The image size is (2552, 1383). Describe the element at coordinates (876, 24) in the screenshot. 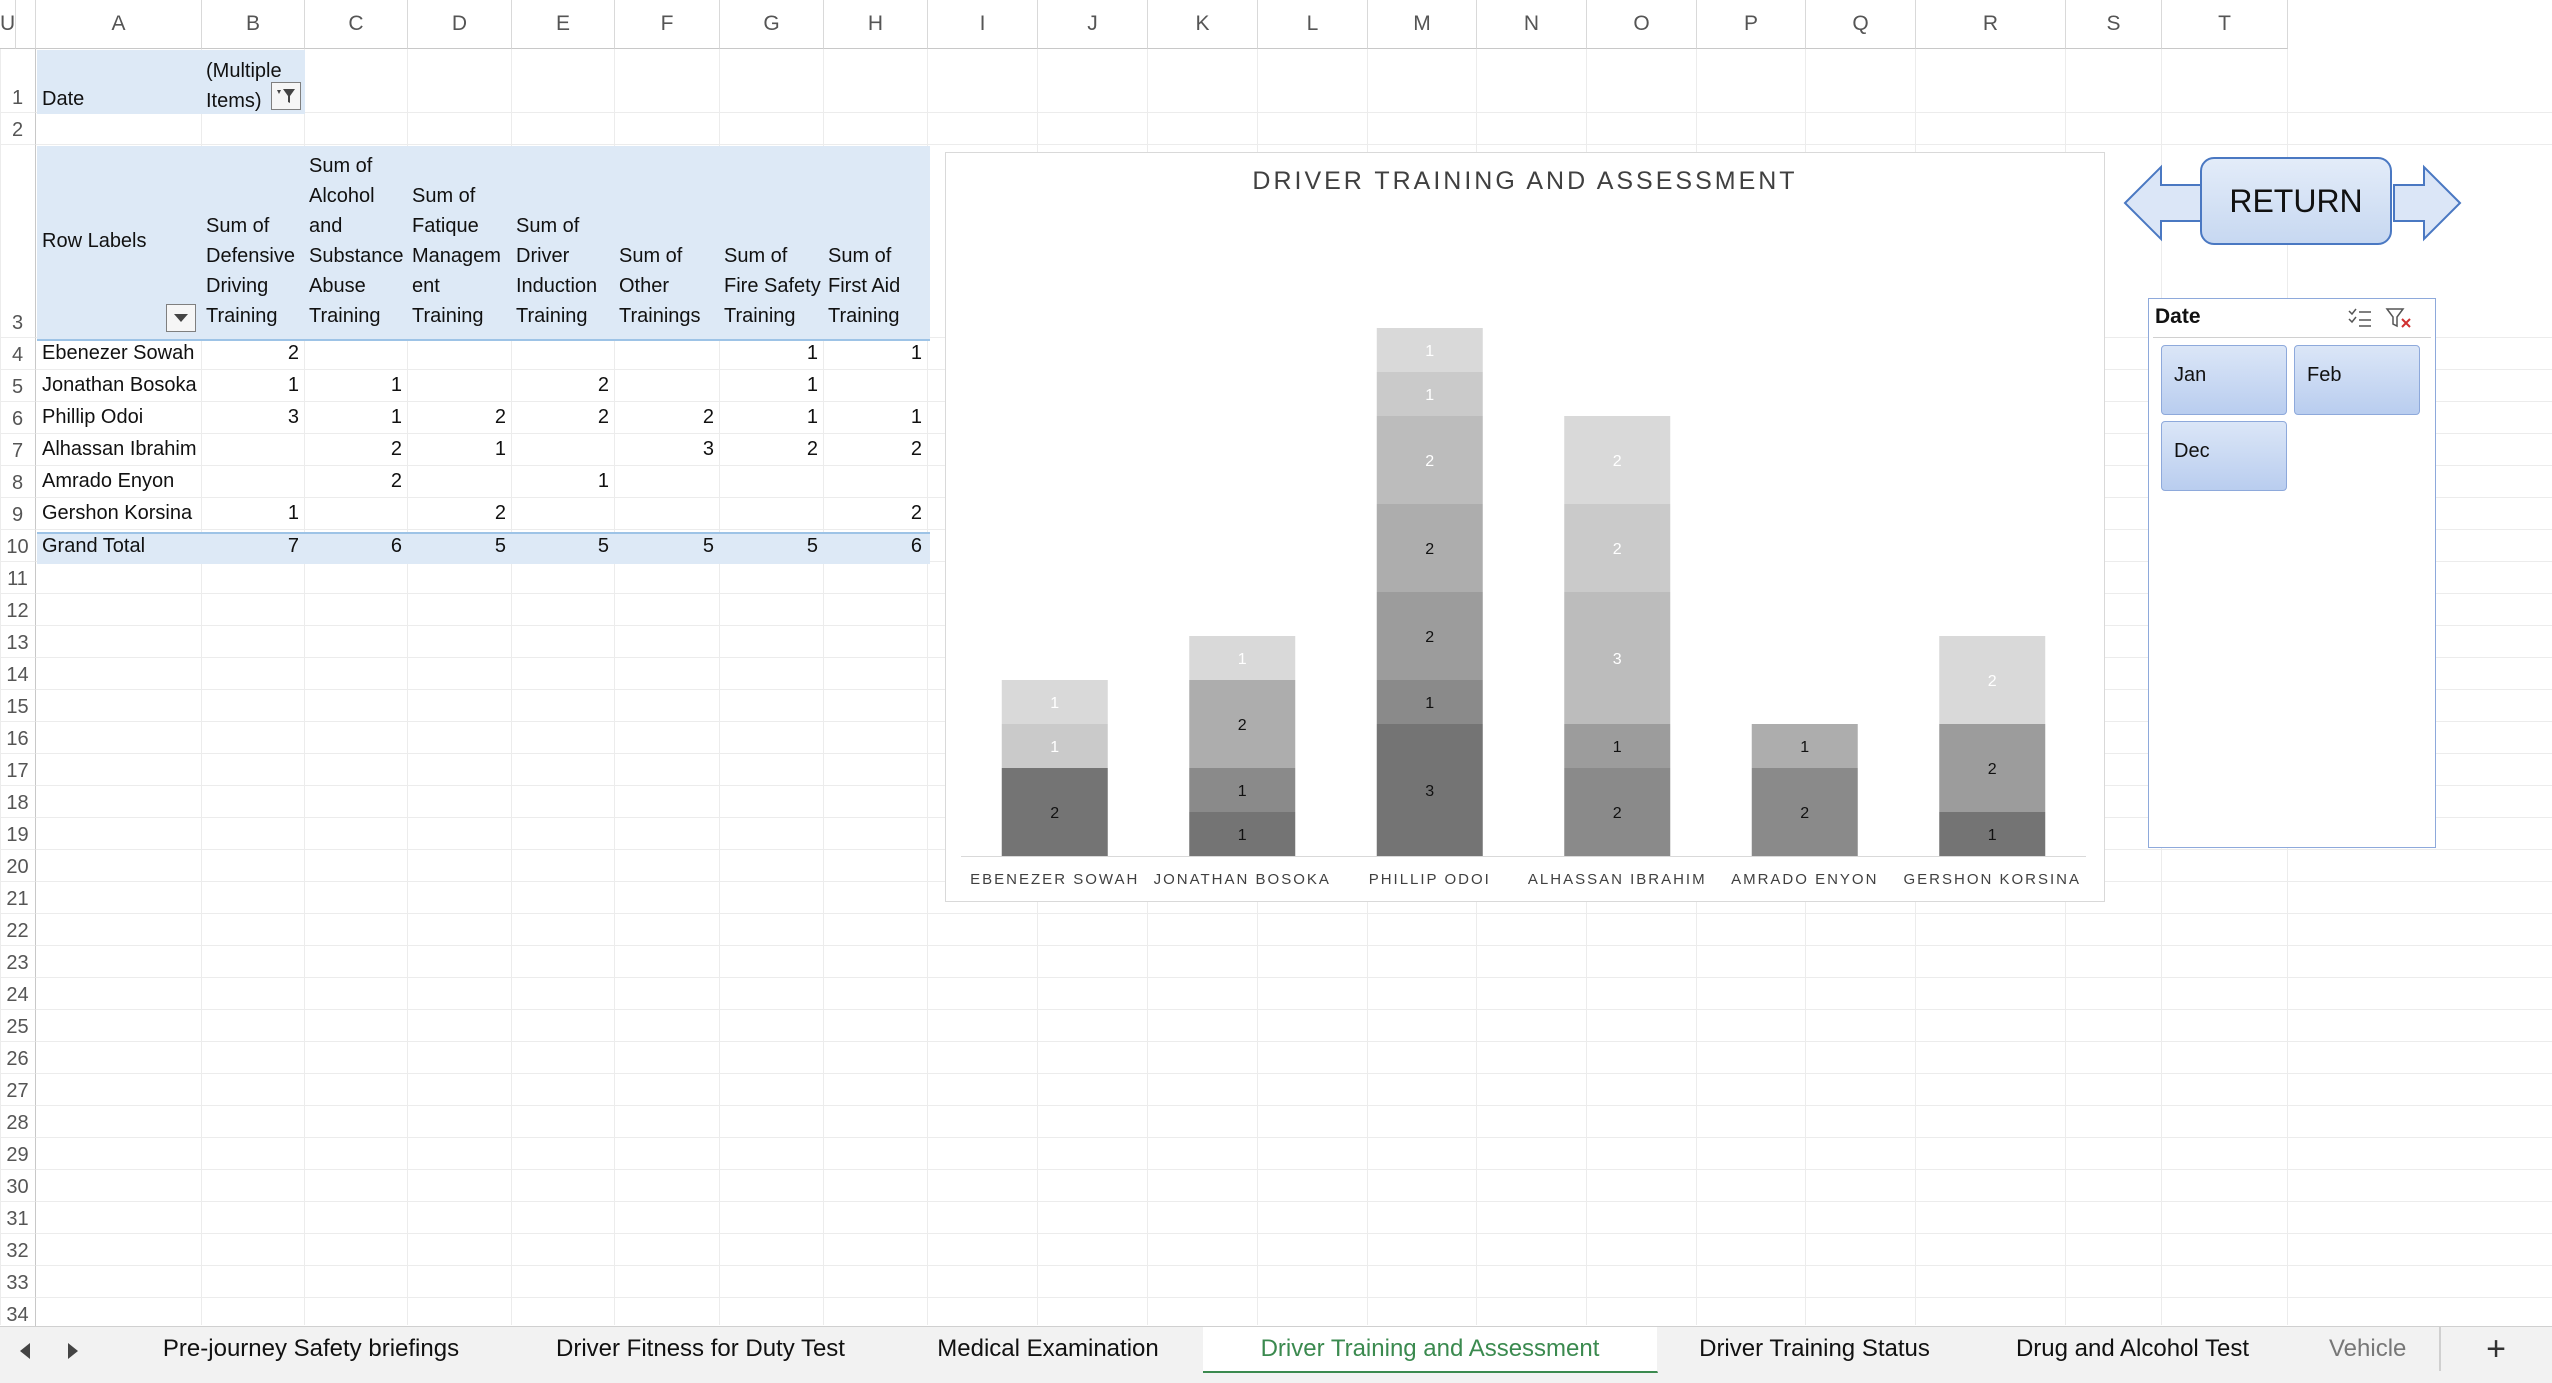

I see `column-header: H` at that location.